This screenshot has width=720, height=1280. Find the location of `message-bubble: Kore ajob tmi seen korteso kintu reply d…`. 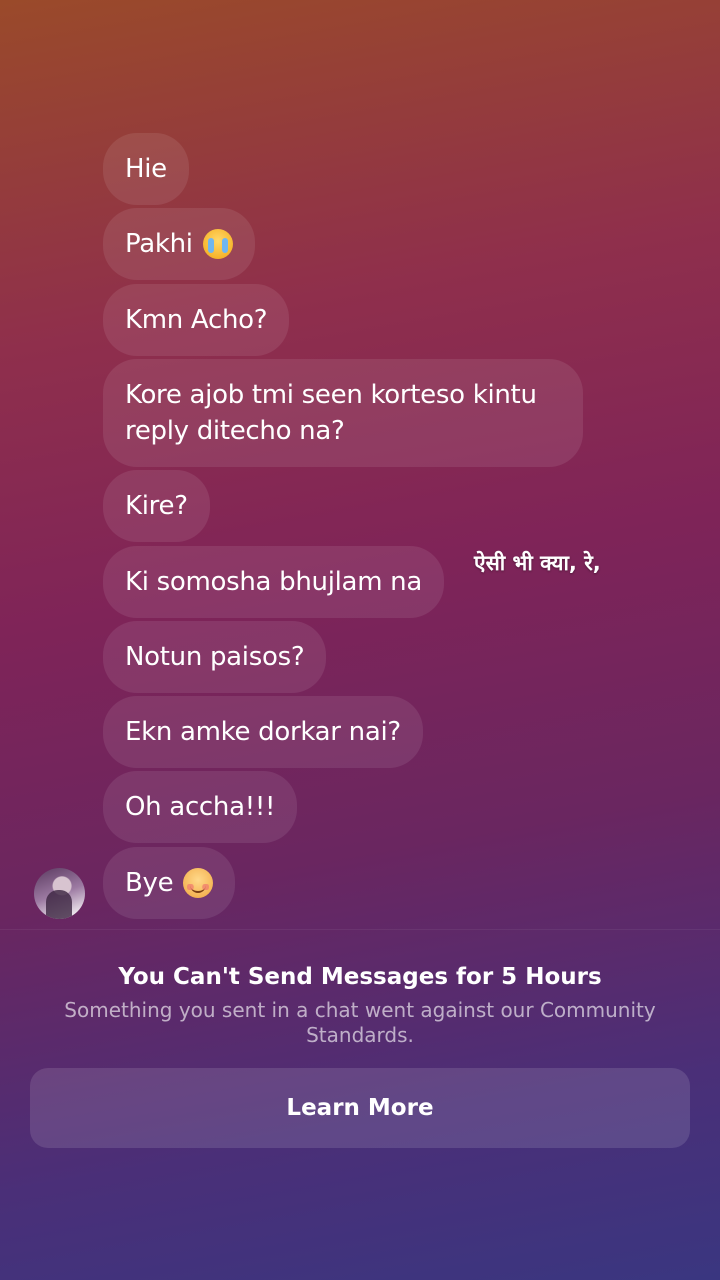

message-bubble: Kore ajob tmi seen korteso kintu reply d… is located at coordinates (343, 413).